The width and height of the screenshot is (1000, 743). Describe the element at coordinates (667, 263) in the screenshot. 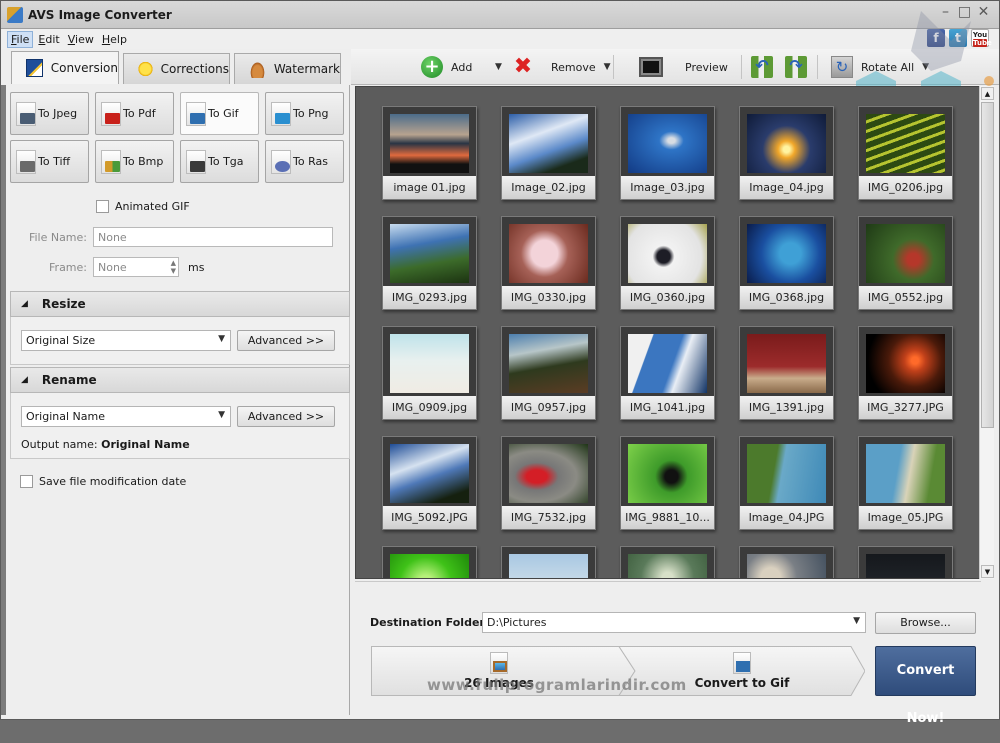

I see `image-thumbnail: IMG_0360.jpg` at that location.